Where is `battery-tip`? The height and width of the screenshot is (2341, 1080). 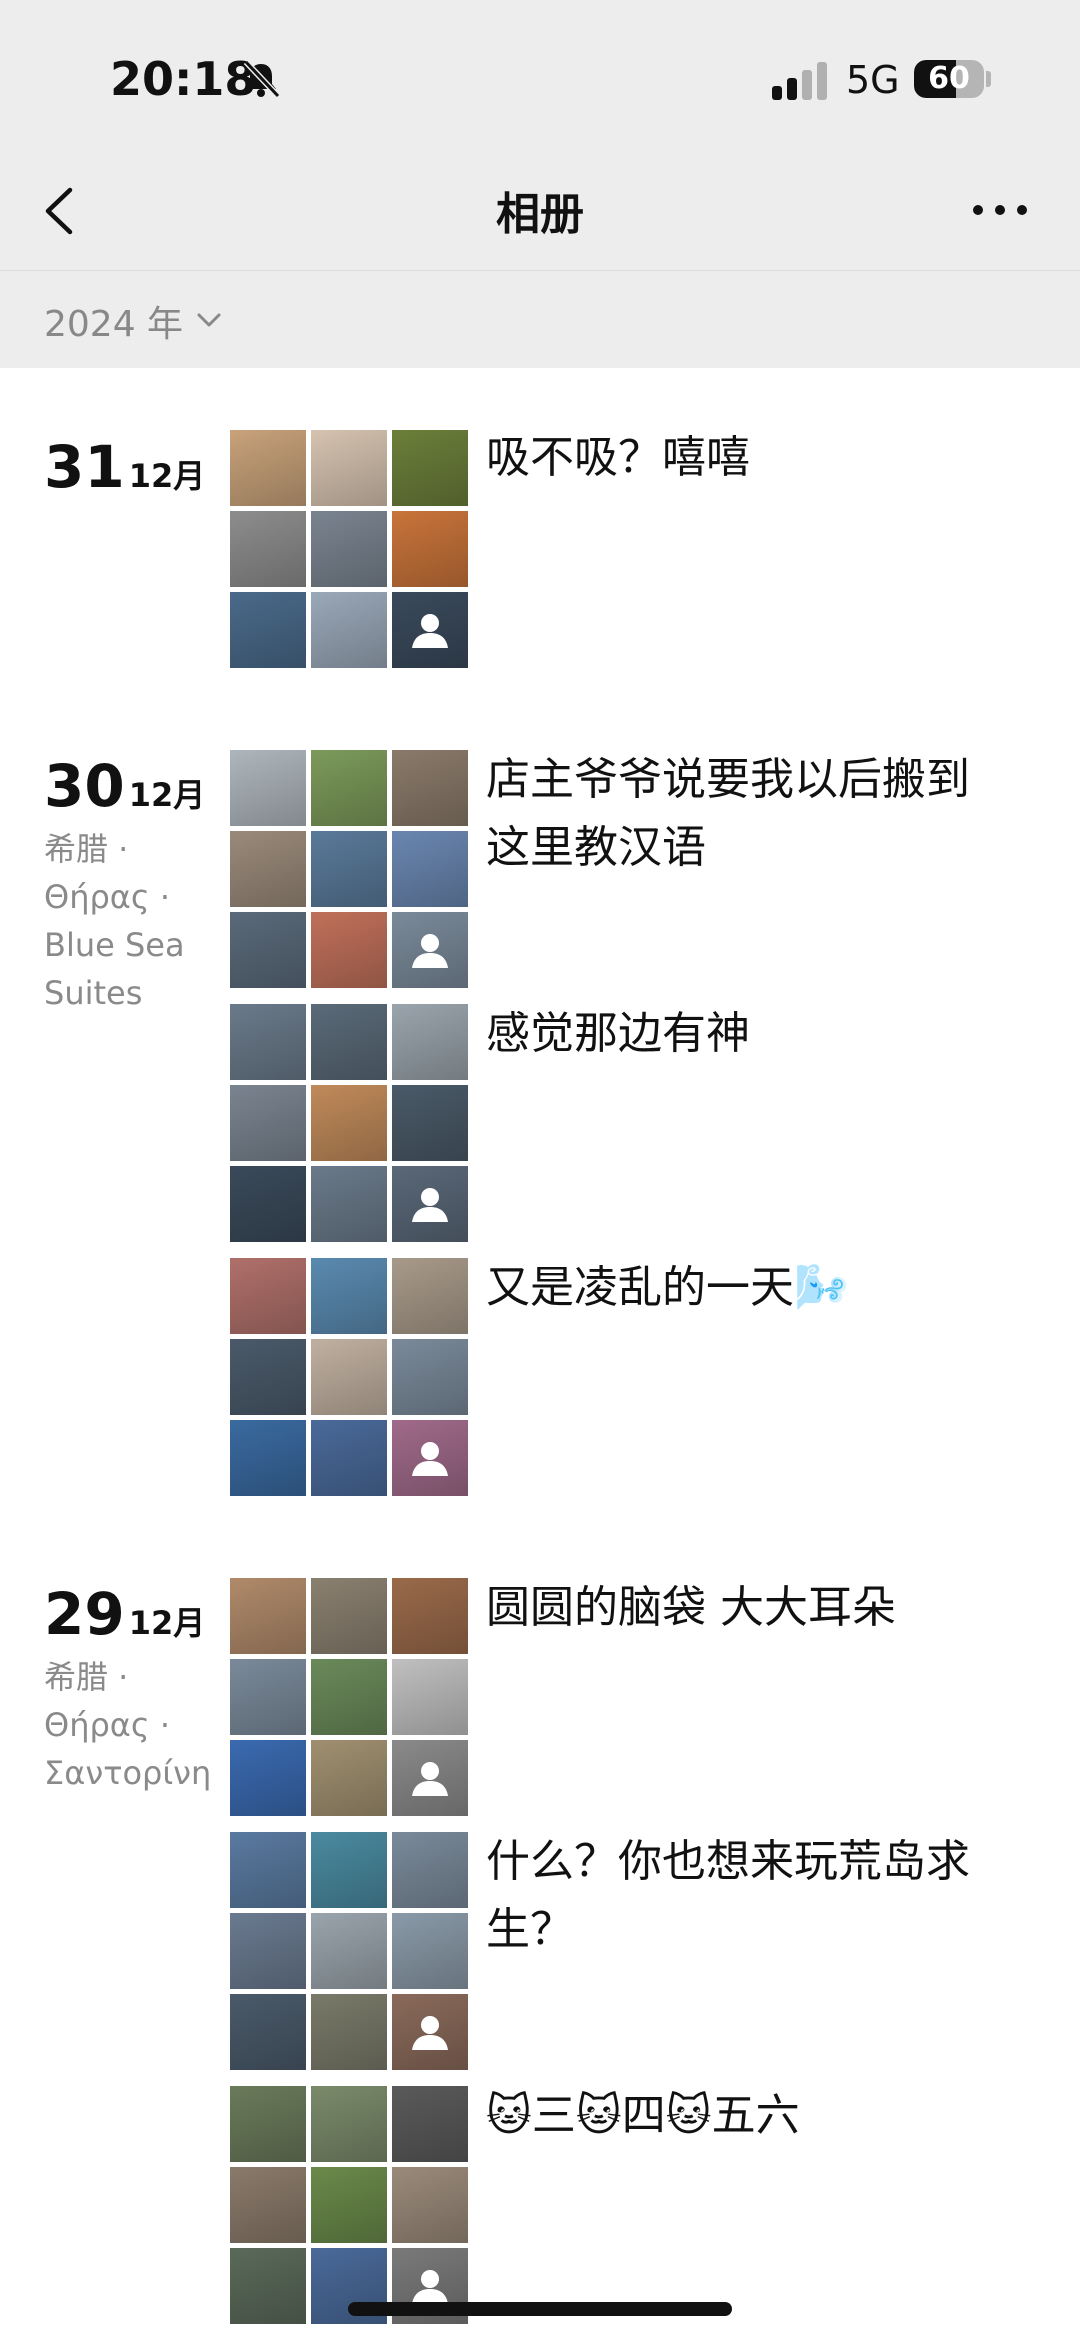 battery-tip is located at coordinates (988, 79).